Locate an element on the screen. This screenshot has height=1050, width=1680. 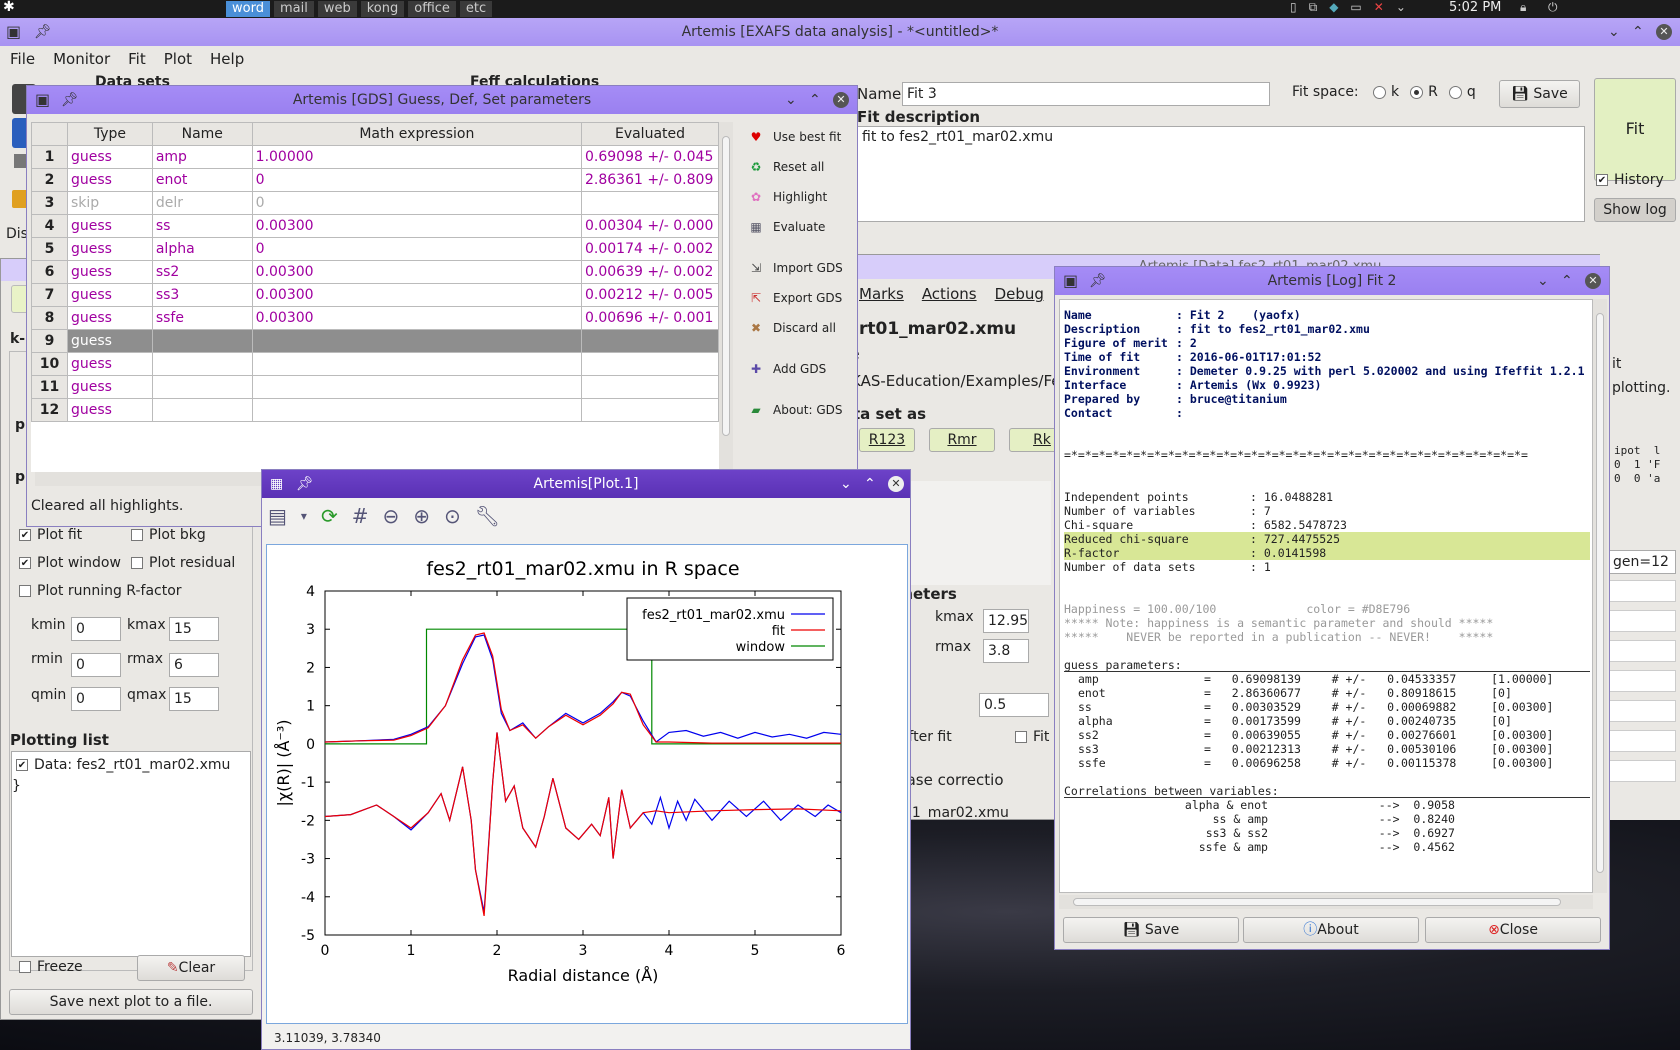
refresh-icon: ⟳ is located at coordinates (329, 516).